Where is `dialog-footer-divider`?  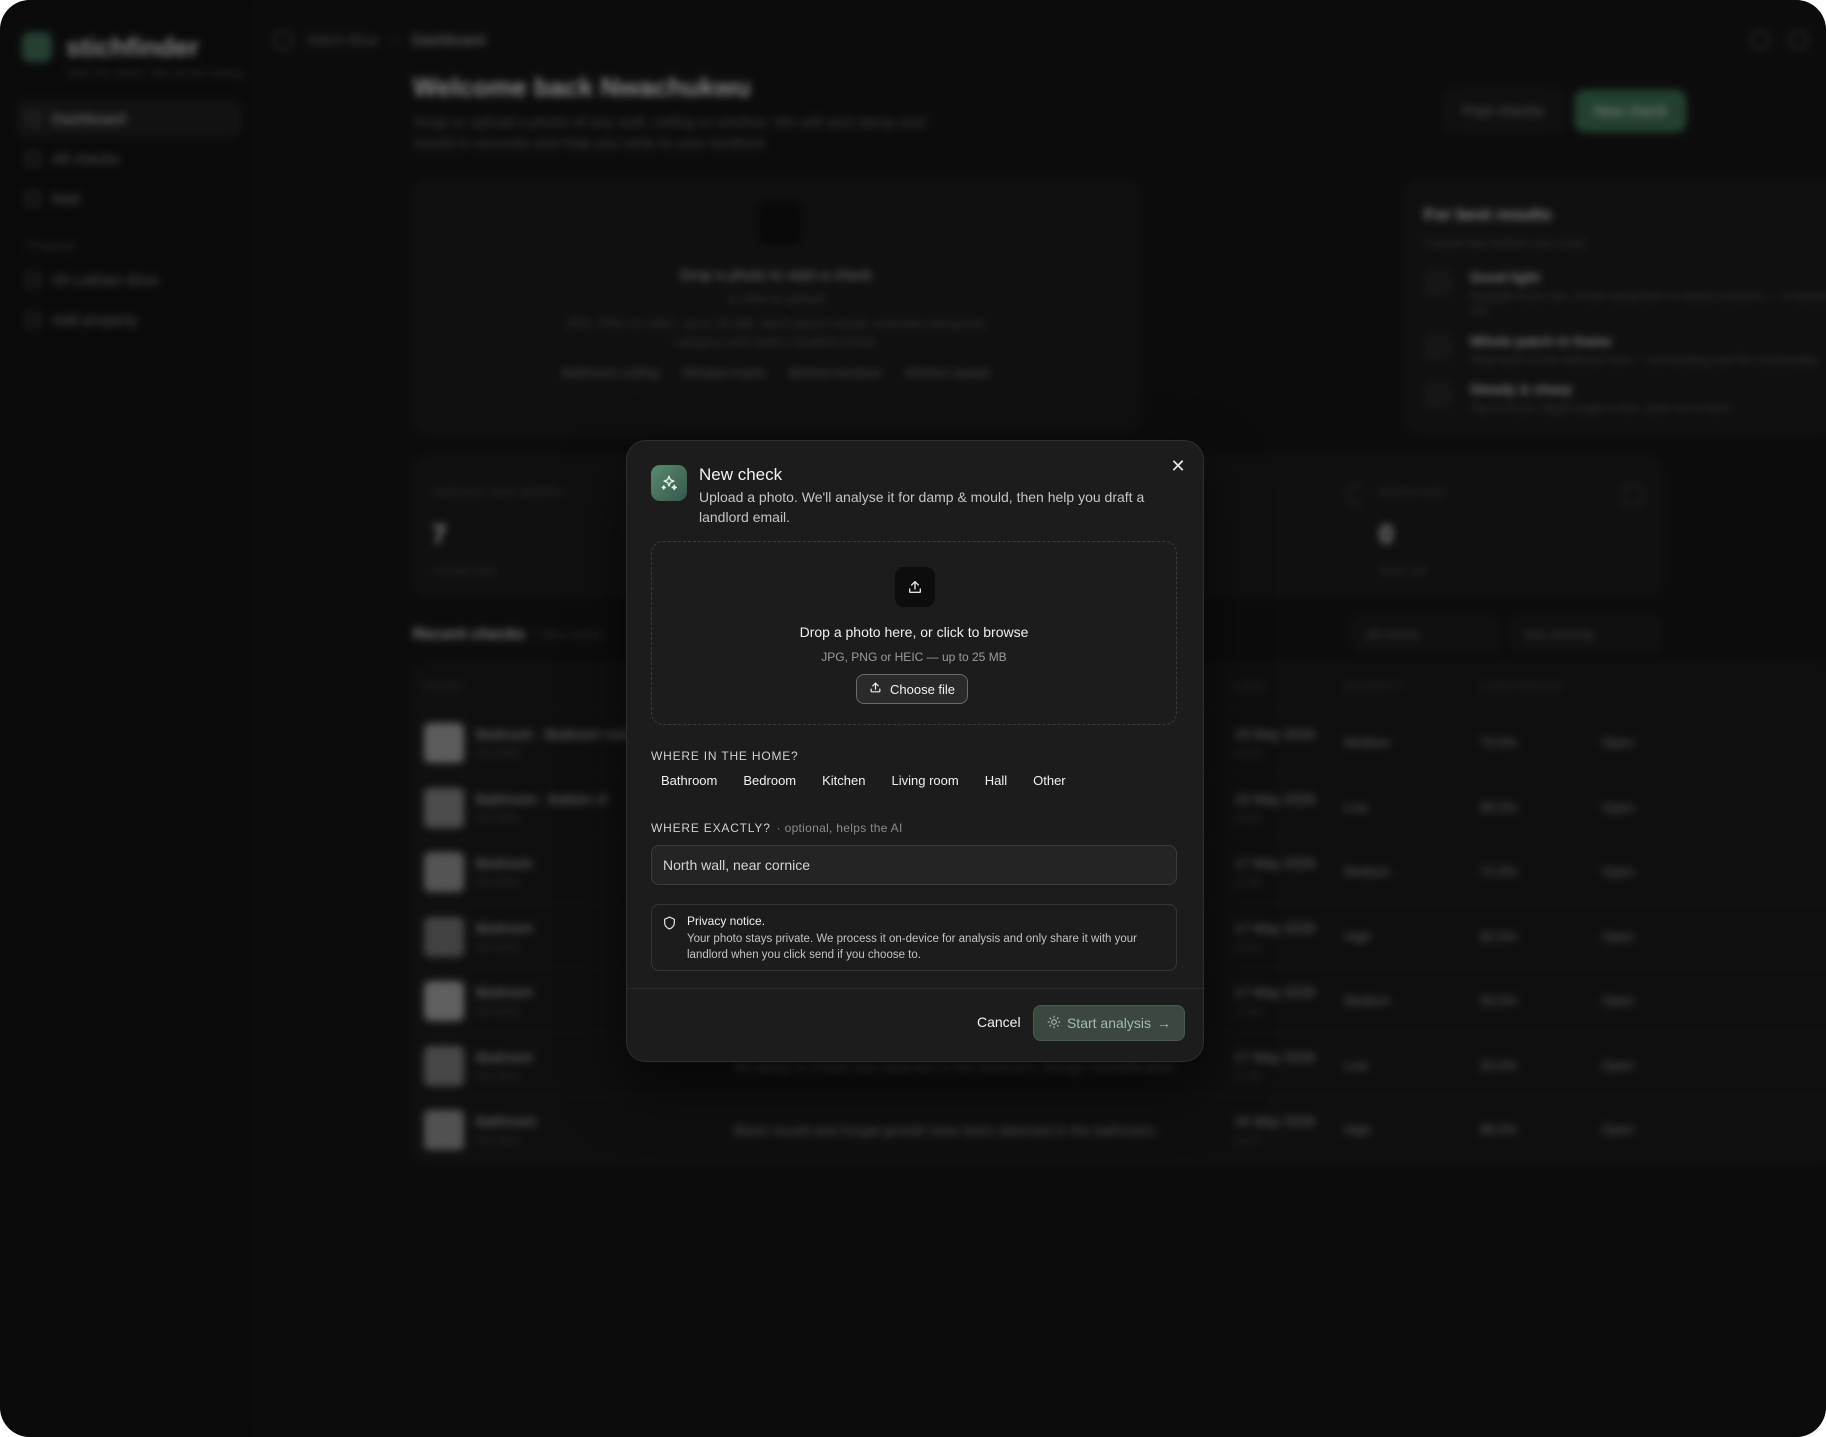
dialog-footer-divider is located at coordinates (915, 988).